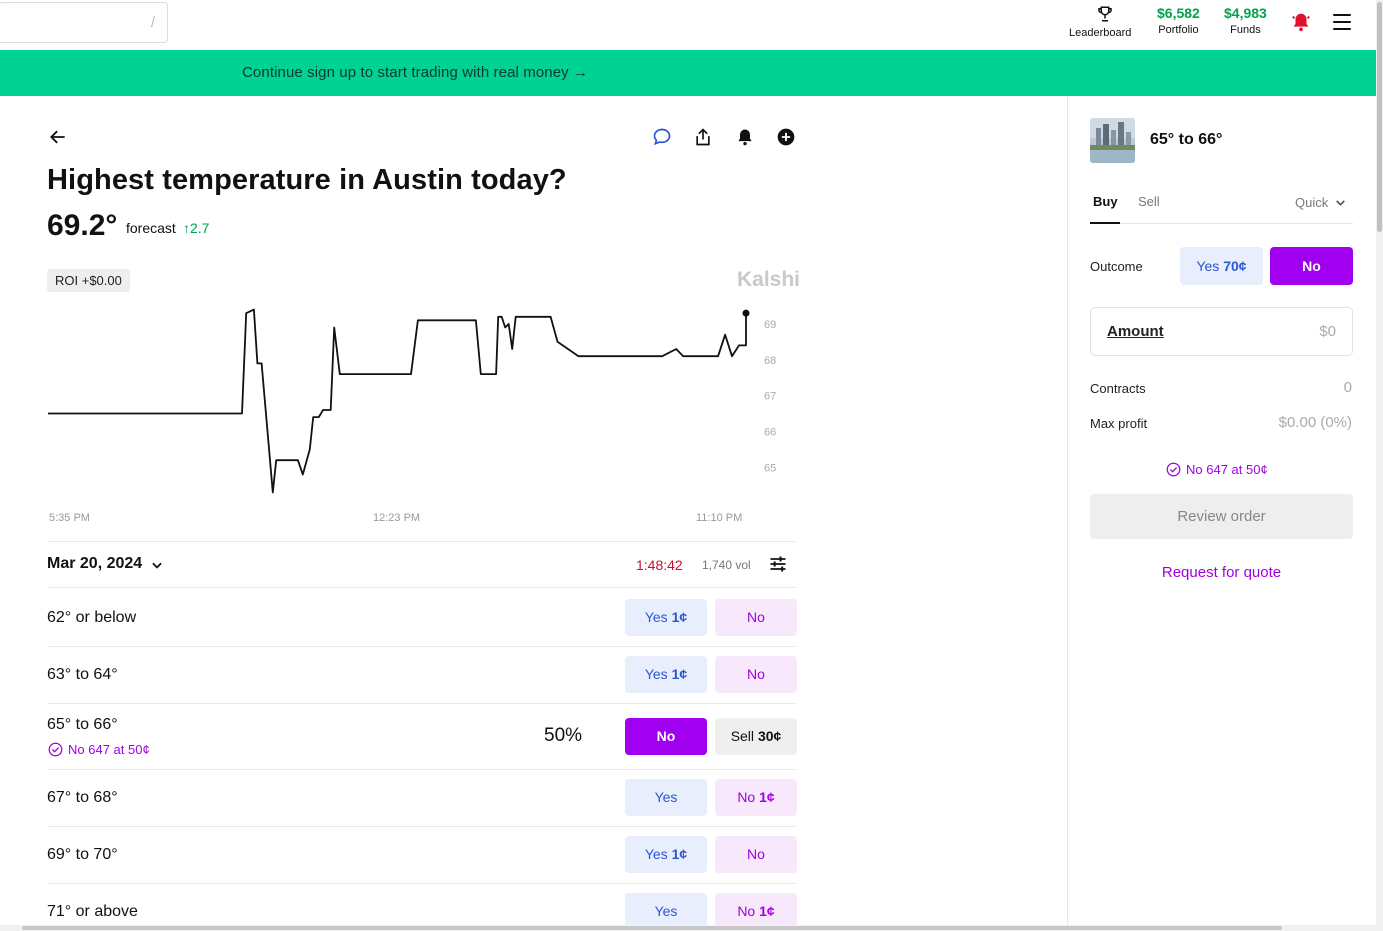 The width and height of the screenshot is (1383, 931). Describe the element at coordinates (1311, 202) in the screenshot. I see `order-mode-select: Quick` at that location.